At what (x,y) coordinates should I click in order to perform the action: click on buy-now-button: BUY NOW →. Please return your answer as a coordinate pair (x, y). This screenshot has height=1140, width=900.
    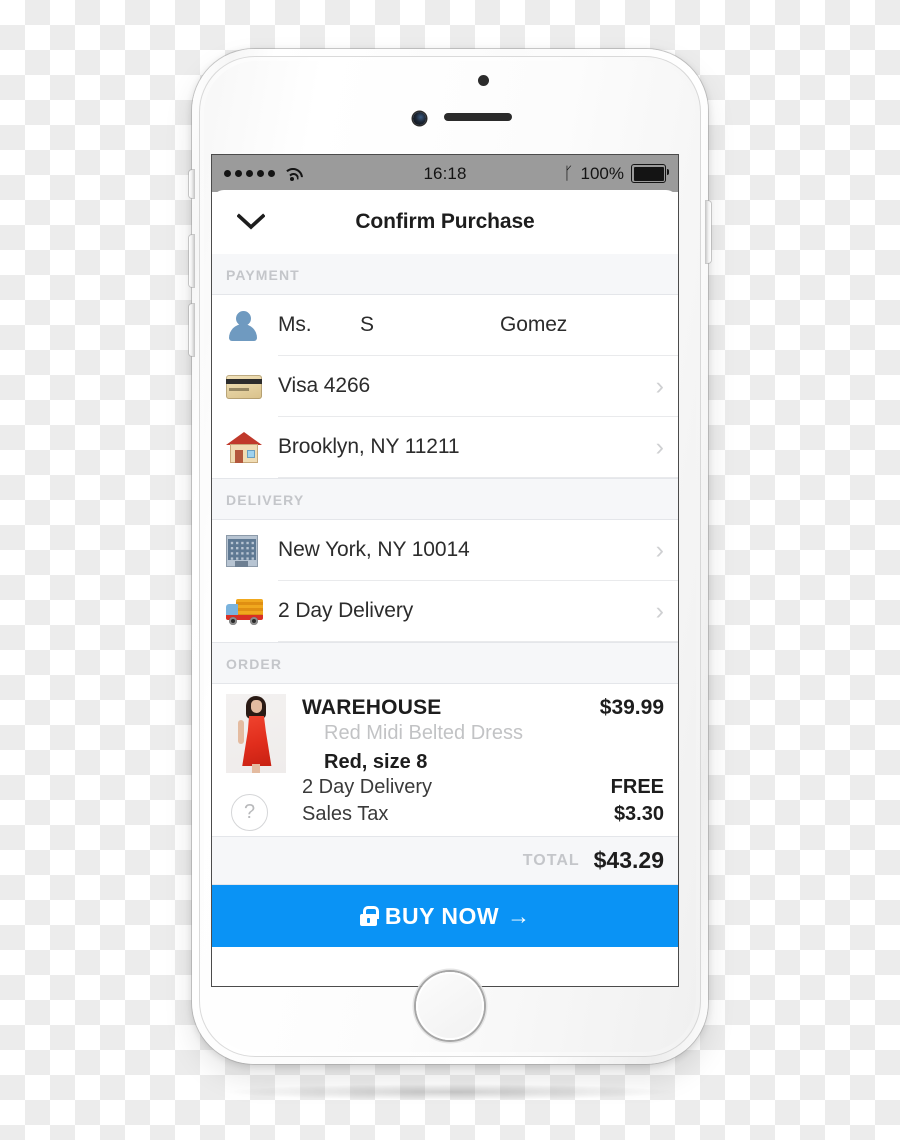
    Looking at the image, I should click on (445, 916).